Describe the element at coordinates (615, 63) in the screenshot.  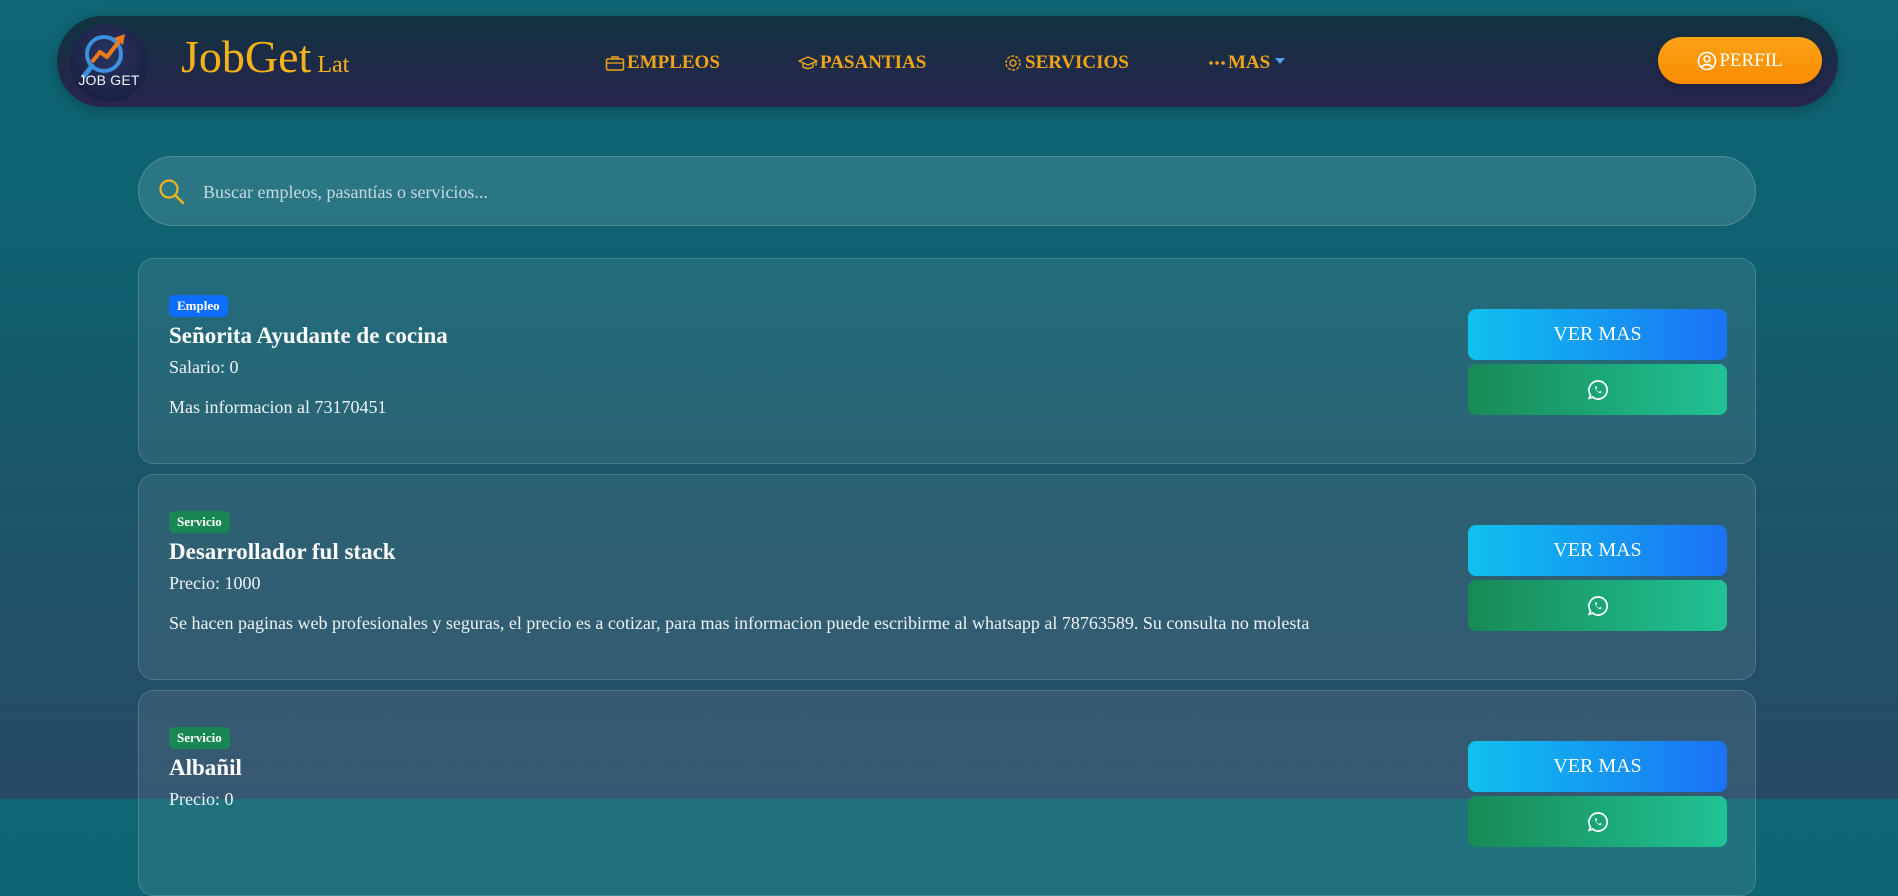
I see `briefcase-icon` at that location.